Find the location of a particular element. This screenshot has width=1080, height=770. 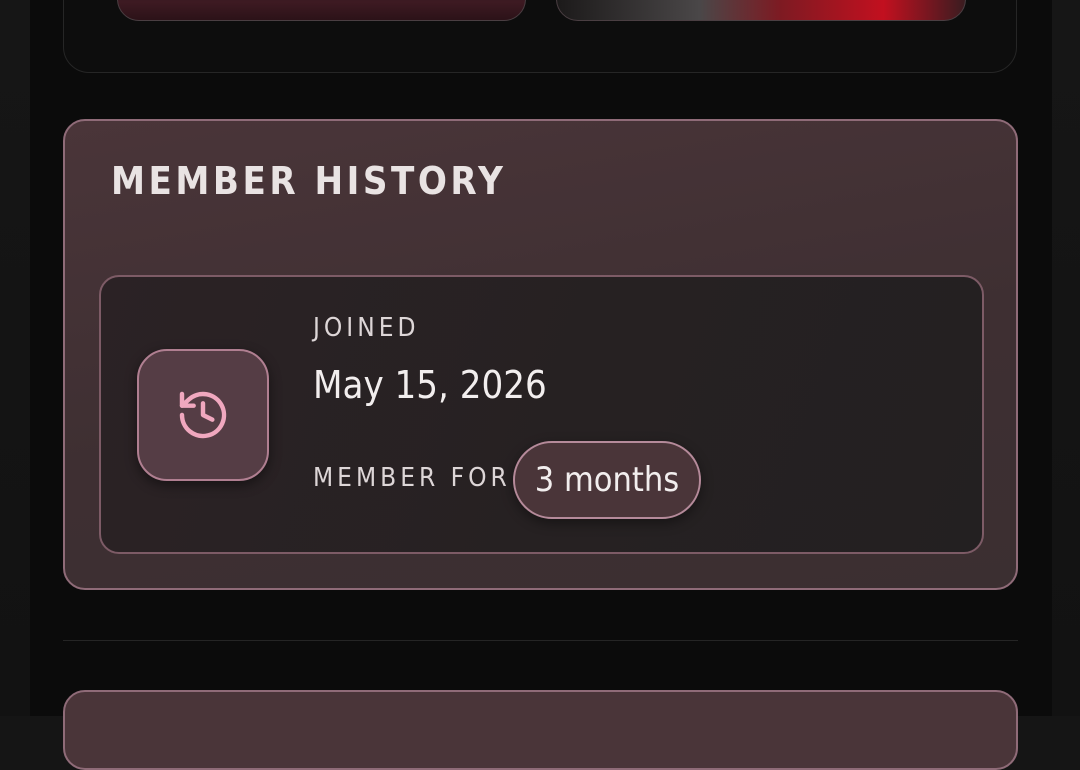

next-card is located at coordinates (540, 730).